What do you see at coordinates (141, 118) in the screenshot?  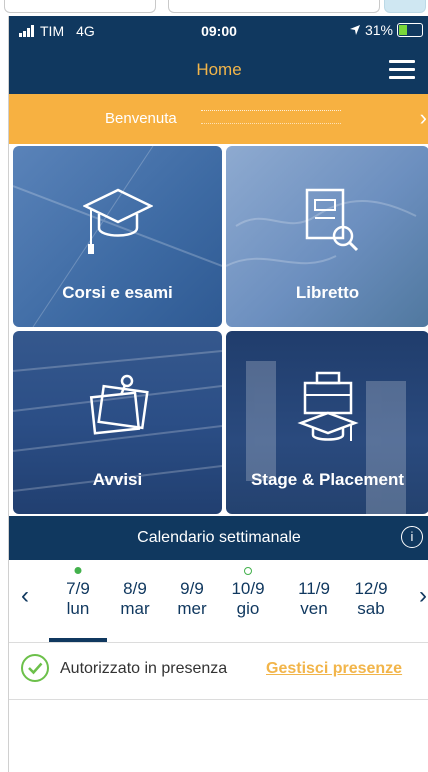 I see `welcome-text: Benvenuta` at bounding box center [141, 118].